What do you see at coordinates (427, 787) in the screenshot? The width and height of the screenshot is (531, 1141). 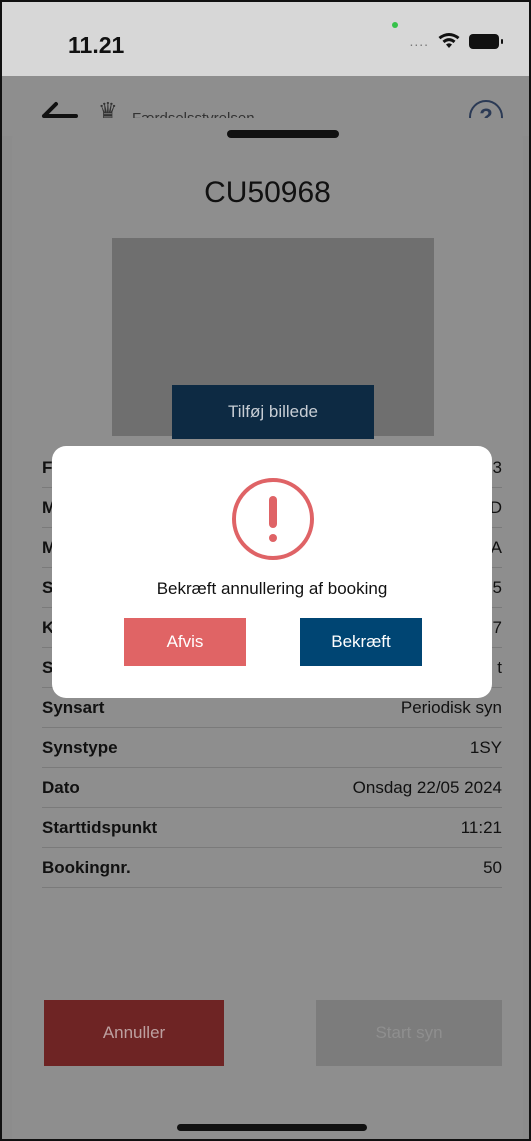 I see `detail-value: Onsdag 22/05 2024` at bounding box center [427, 787].